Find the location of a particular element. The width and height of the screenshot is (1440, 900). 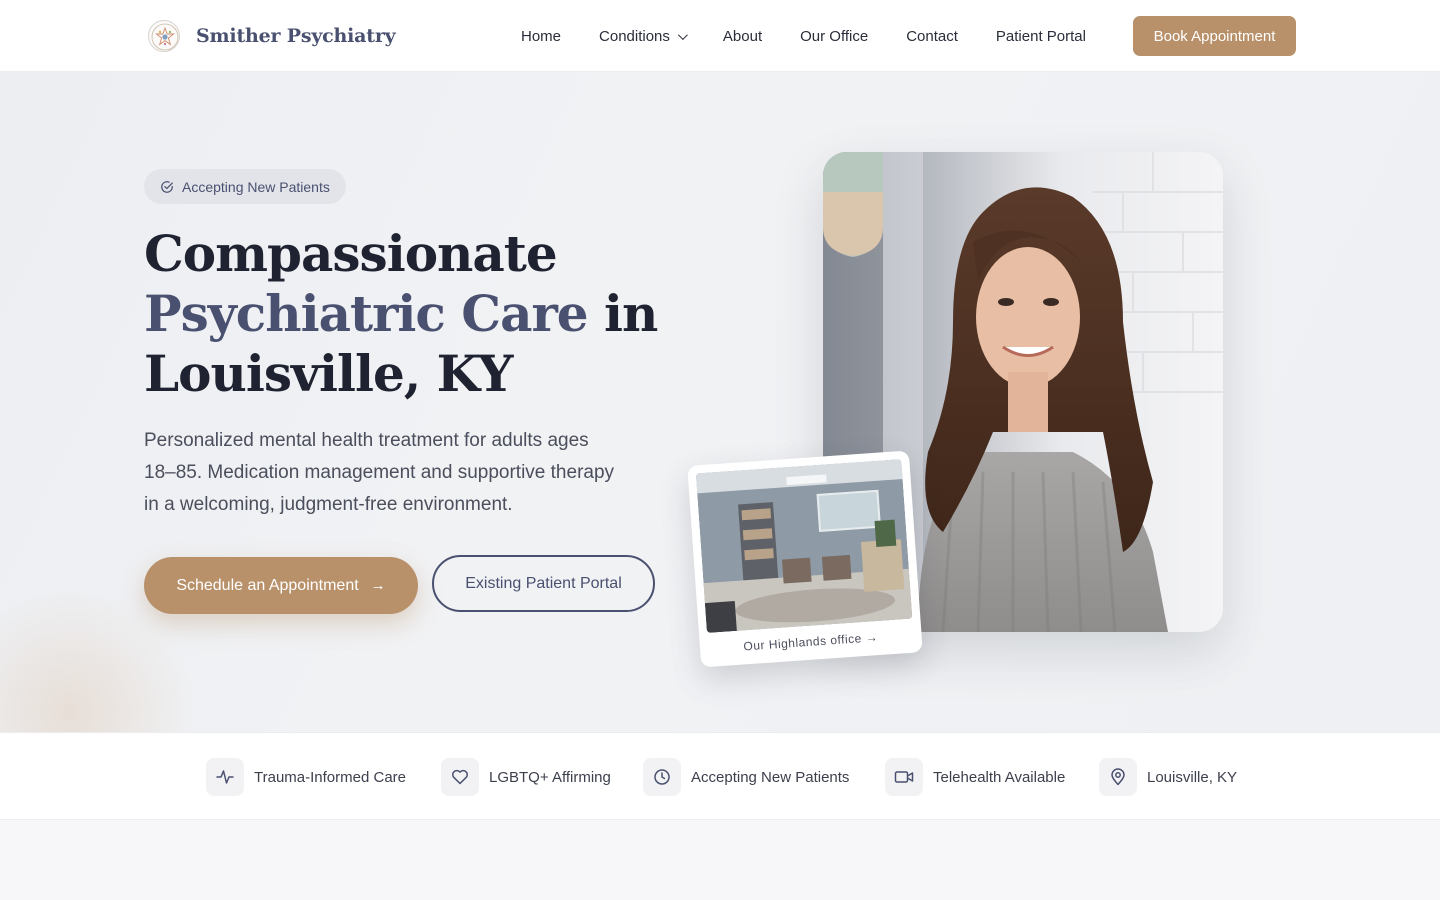

feature-label: Trauma-Informed Care is located at coordinates (330, 777).